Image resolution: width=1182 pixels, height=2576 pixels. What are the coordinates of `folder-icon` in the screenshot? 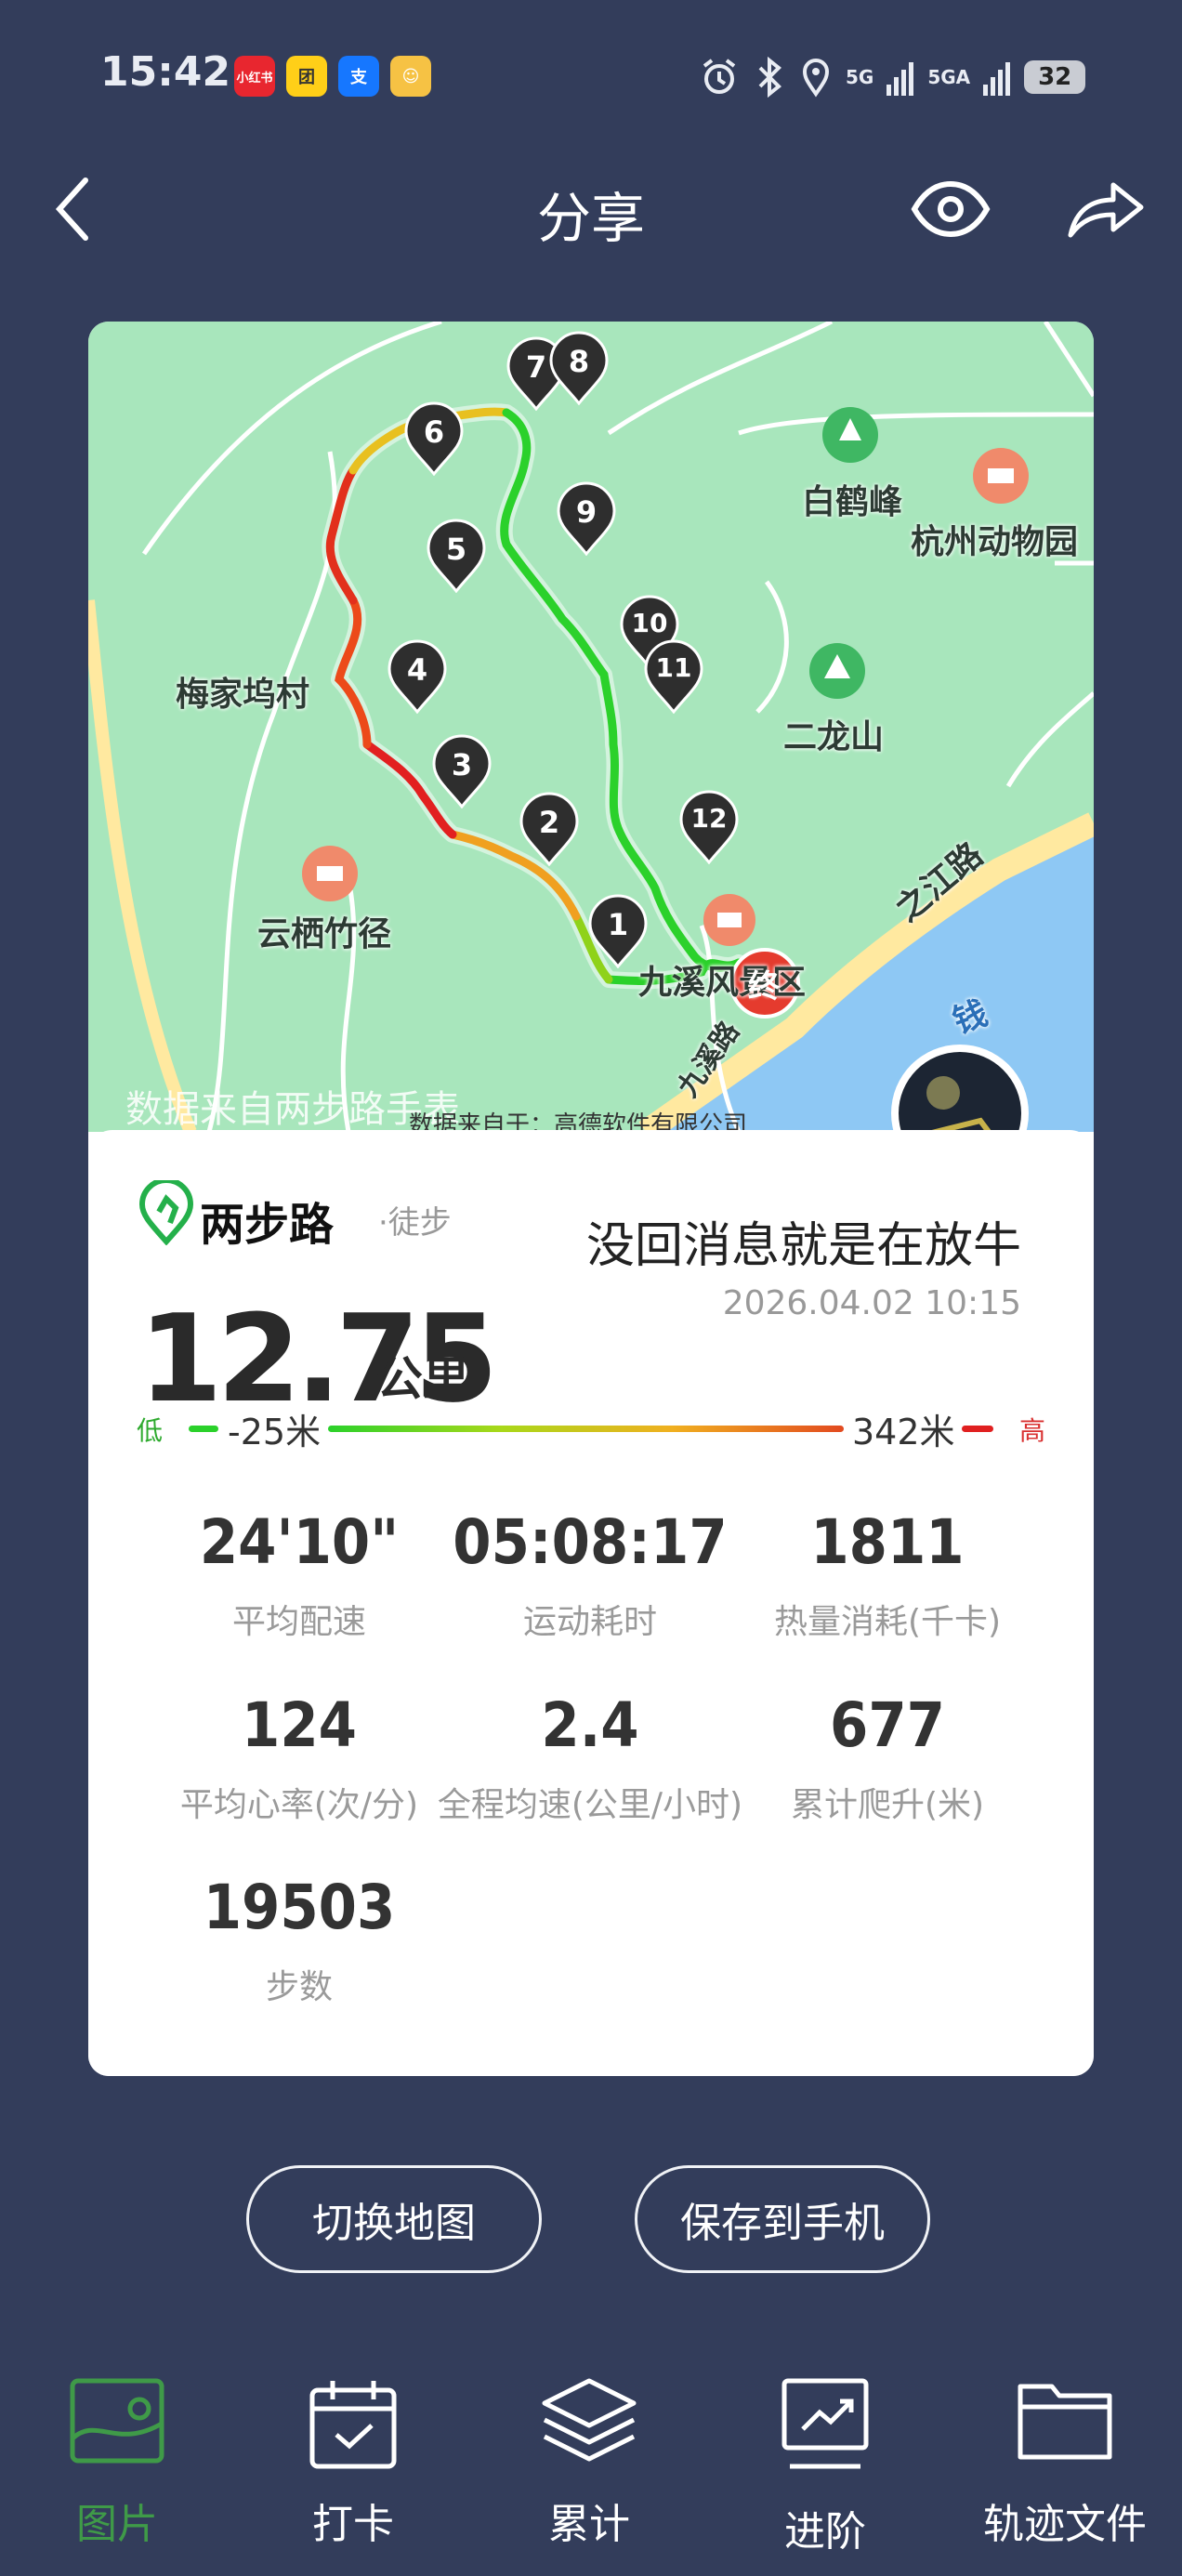 It's located at (1065, 2422).